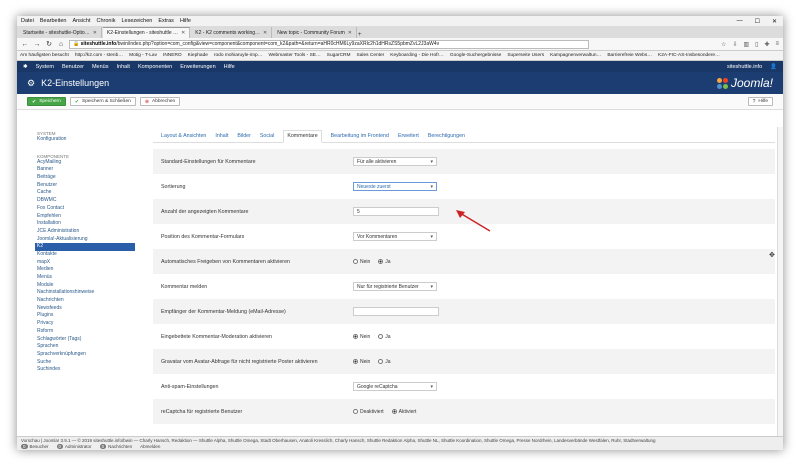 The image size is (800, 467). Describe the element at coordinates (86, 355) in the screenshot. I see `sidebar-item: Sprachverknüpfungen` at that location.